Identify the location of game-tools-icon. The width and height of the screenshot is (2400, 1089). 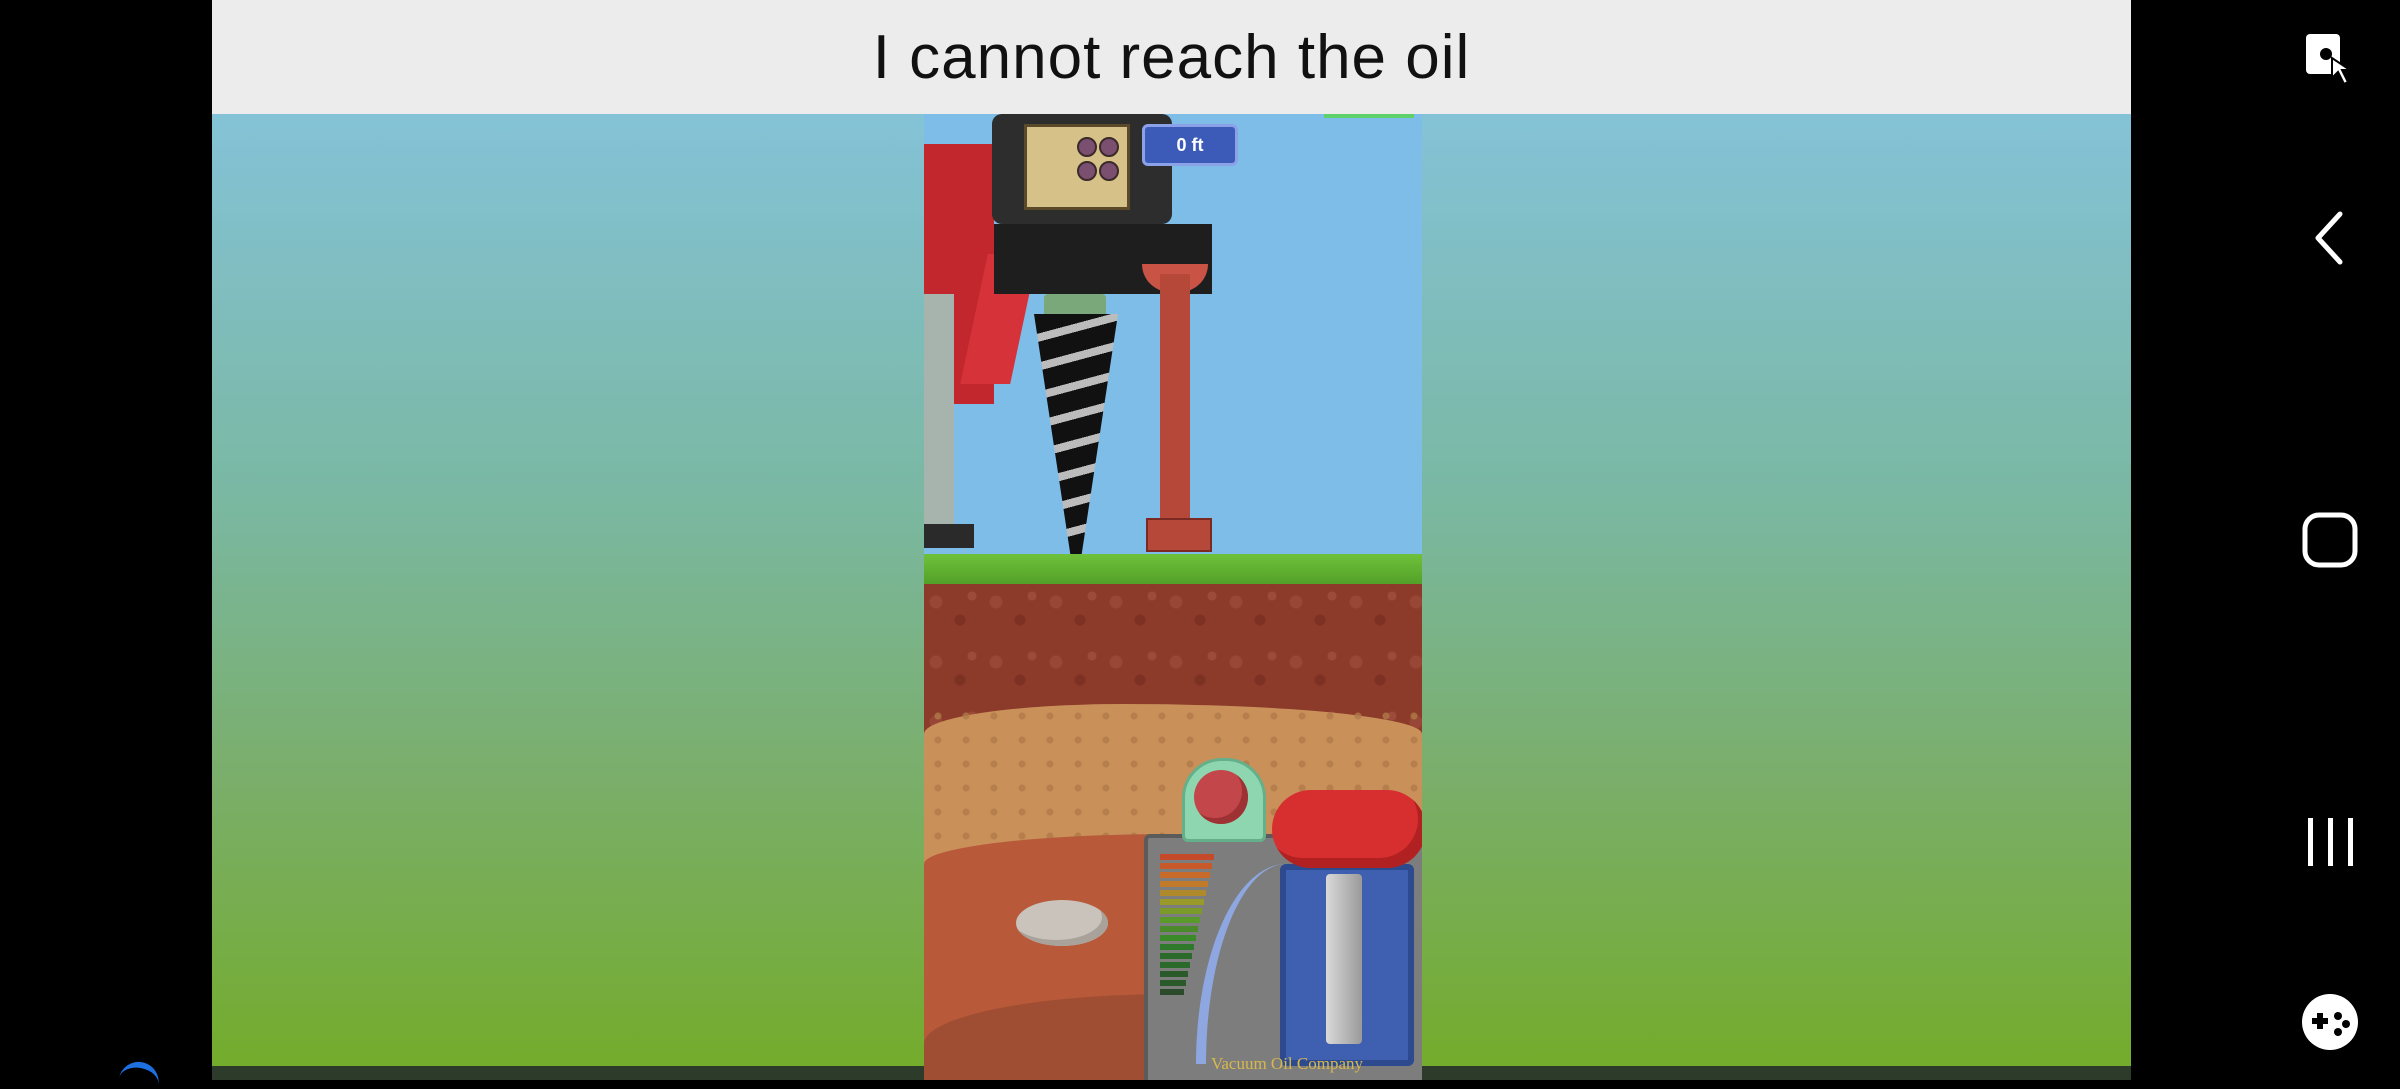
(2330, 1022).